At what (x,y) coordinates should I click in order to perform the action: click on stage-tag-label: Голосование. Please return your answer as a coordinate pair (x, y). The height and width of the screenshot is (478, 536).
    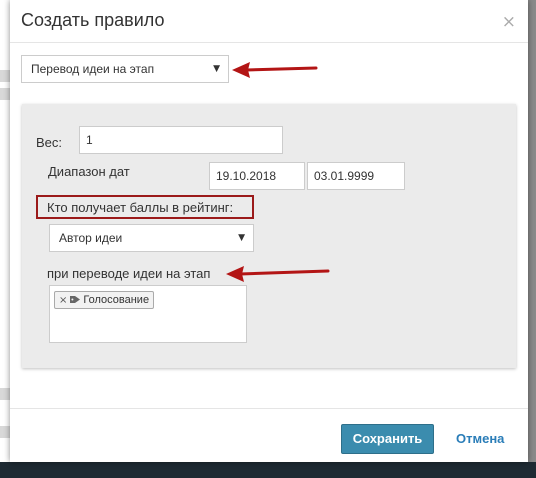
    Looking at the image, I should click on (116, 300).